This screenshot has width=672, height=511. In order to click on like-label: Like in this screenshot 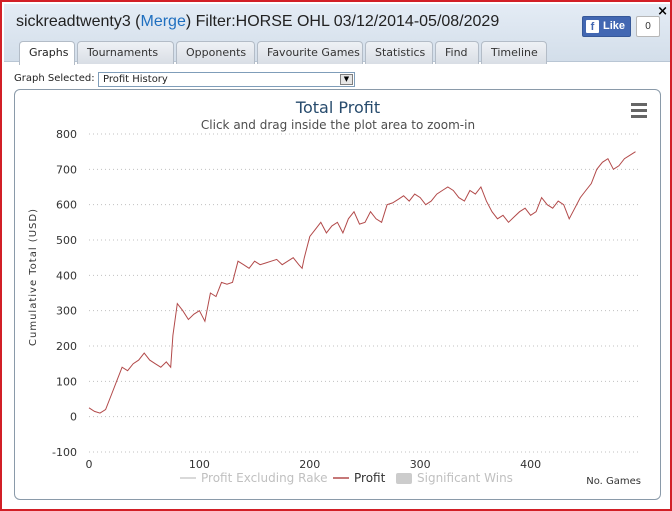, I will do `click(614, 26)`.